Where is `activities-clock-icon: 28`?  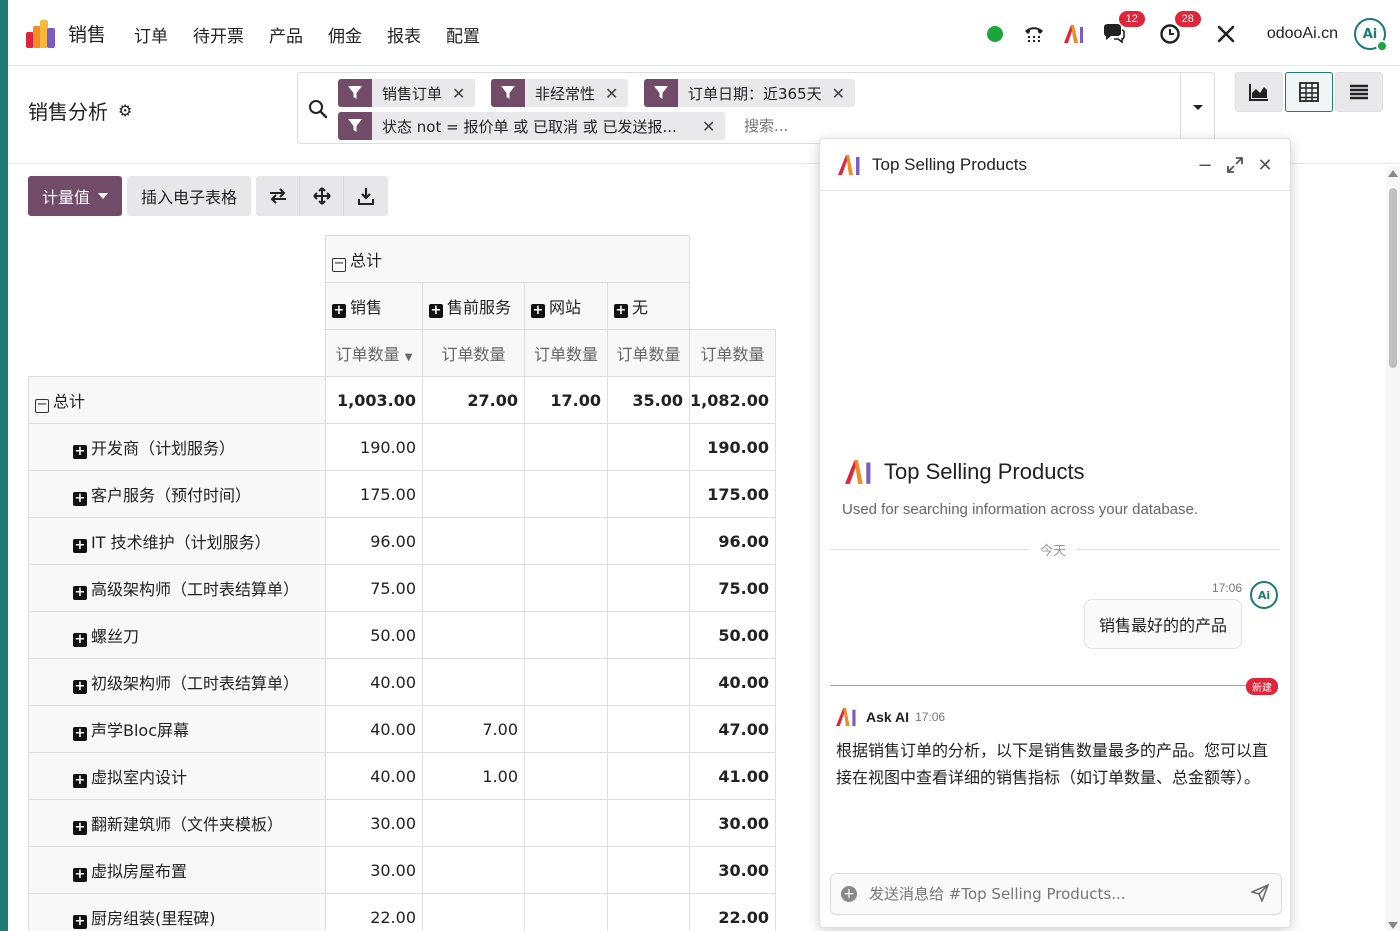
activities-clock-icon: 28 is located at coordinates (1179, 29).